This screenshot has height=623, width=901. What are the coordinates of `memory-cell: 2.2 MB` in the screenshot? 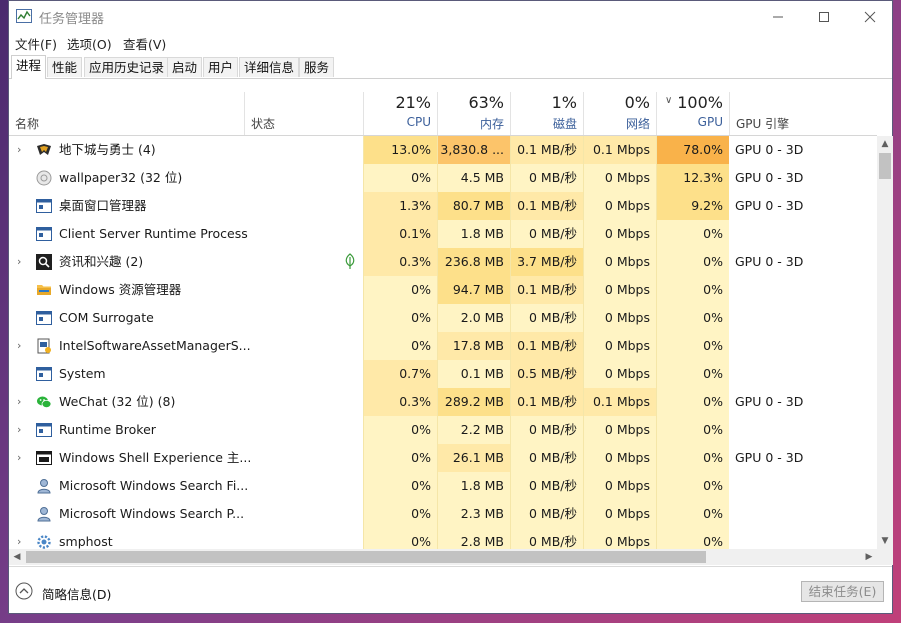 It's located at (473, 430).